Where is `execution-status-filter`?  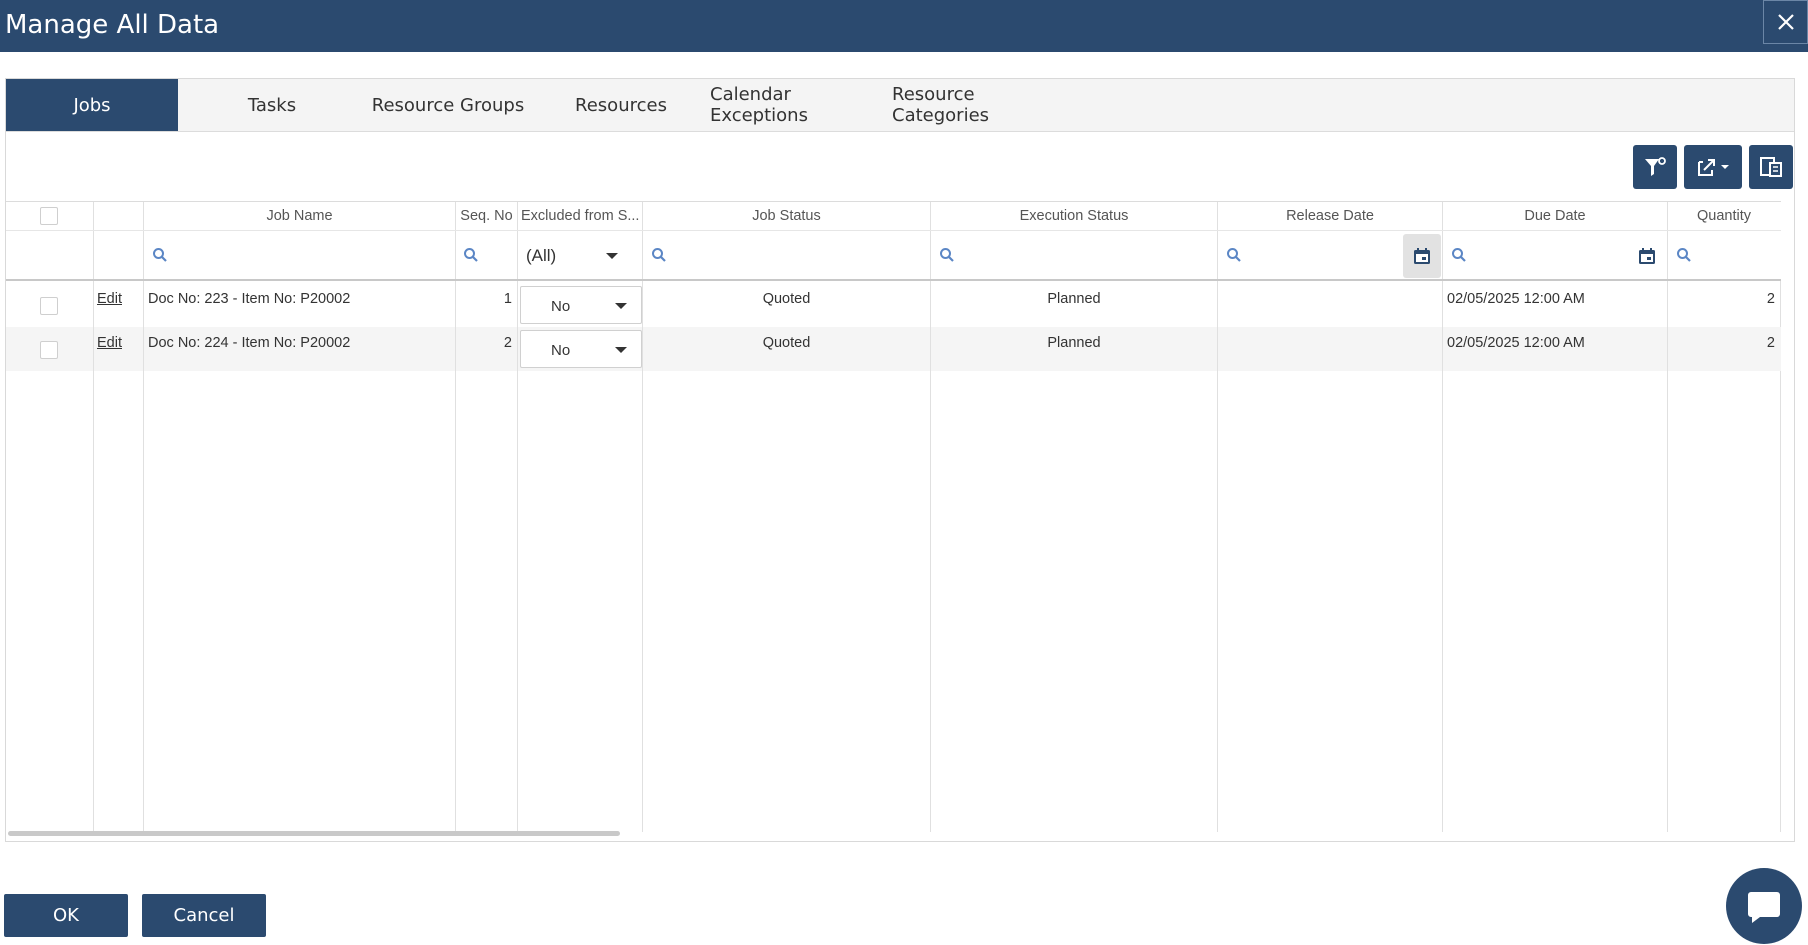
execution-status-filter is located at coordinates (1073, 255).